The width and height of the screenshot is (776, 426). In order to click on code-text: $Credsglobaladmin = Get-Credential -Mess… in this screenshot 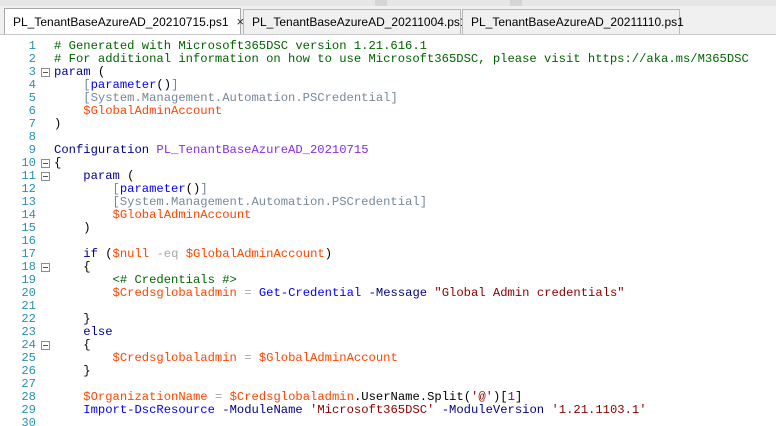, I will do `click(339, 293)`.